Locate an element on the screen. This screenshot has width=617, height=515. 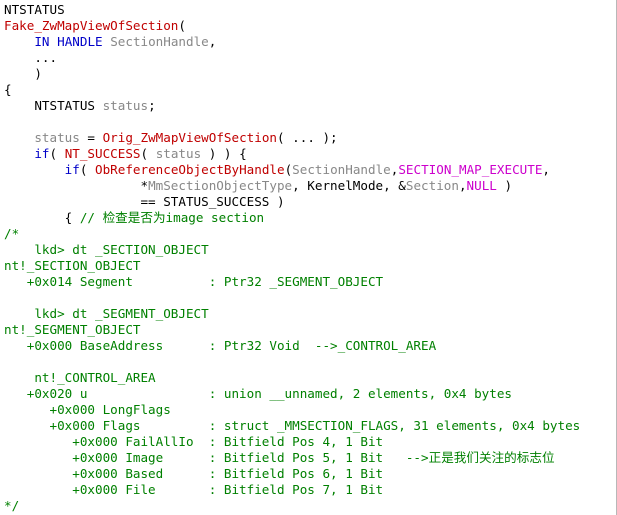
code-line: nt!_SECTION_OBJECT is located at coordinates (310, 266).